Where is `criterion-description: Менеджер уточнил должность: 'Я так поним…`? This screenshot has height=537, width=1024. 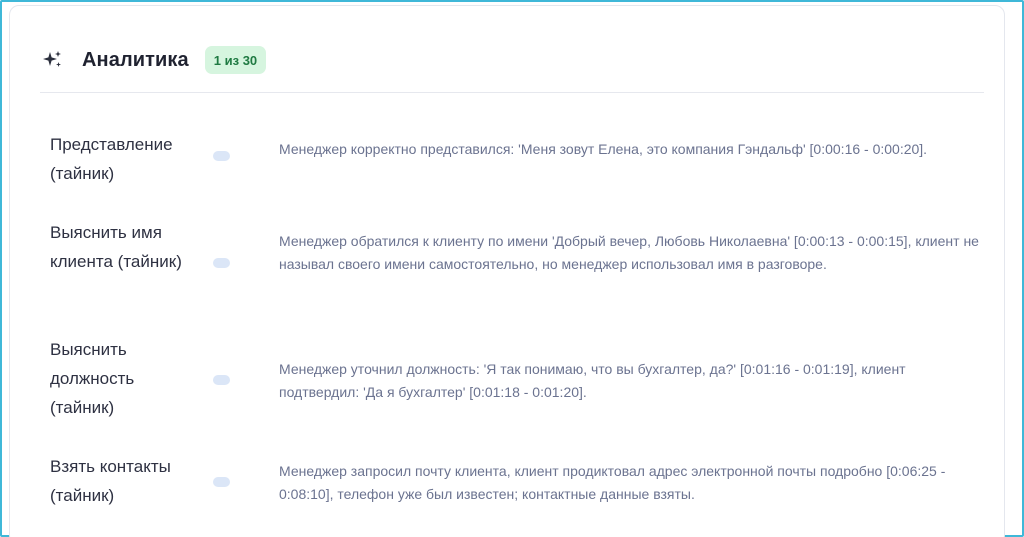 criterion-description: Менеджер уточнил должность: 'Я так поним… is located at coordinates (592, 380).